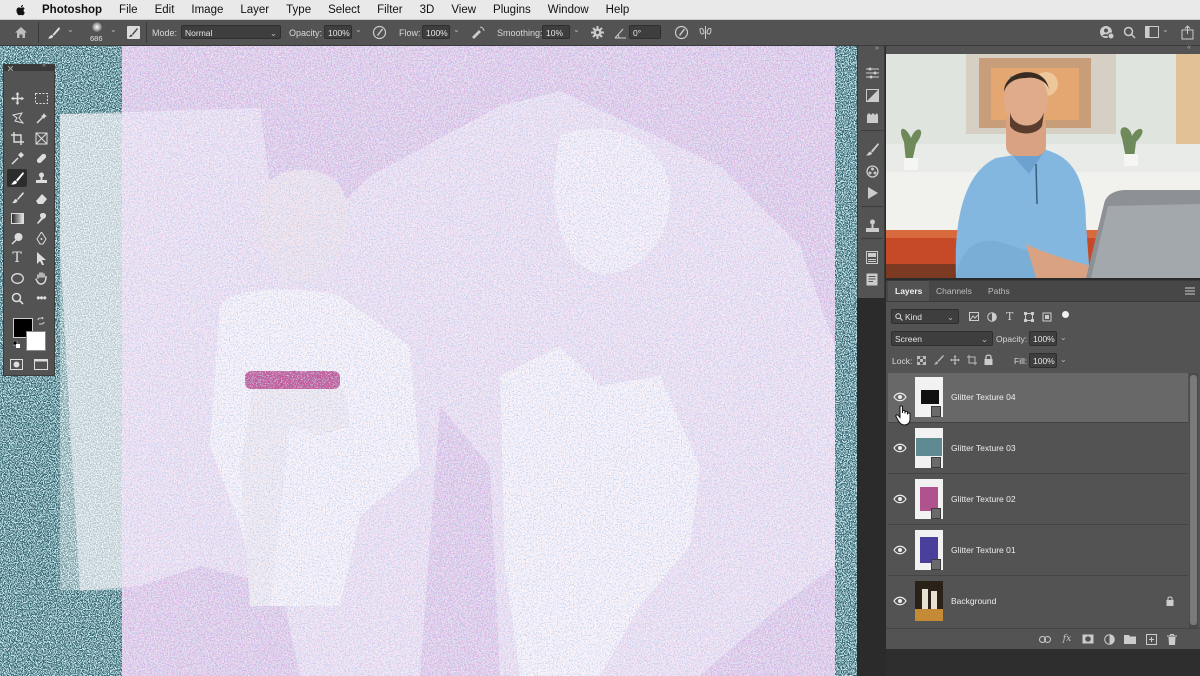 Image resolution: width=1200 pixels, height=676 pixels. Describe the element at coordinates (1038, 449) in the screenshot. I see `layer-row-glitter-texture-03: Glitter Texture 03` at that location.